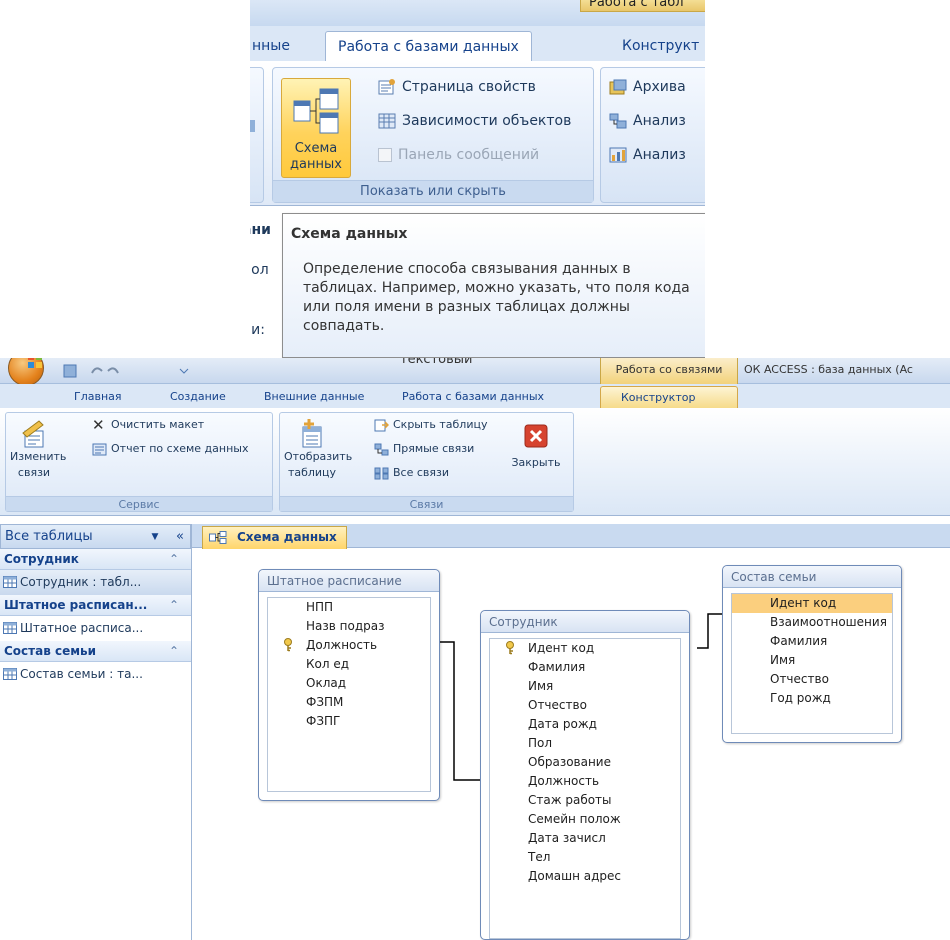  I want to click on field: Дата зачисл, so click(585, 838).